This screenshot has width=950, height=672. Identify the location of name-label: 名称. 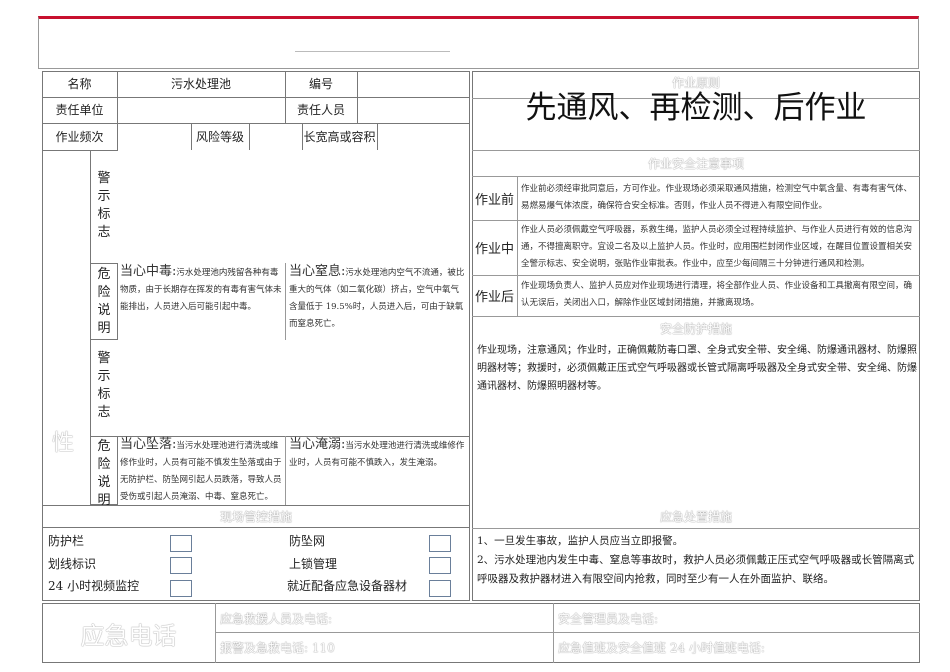
(79, 84).